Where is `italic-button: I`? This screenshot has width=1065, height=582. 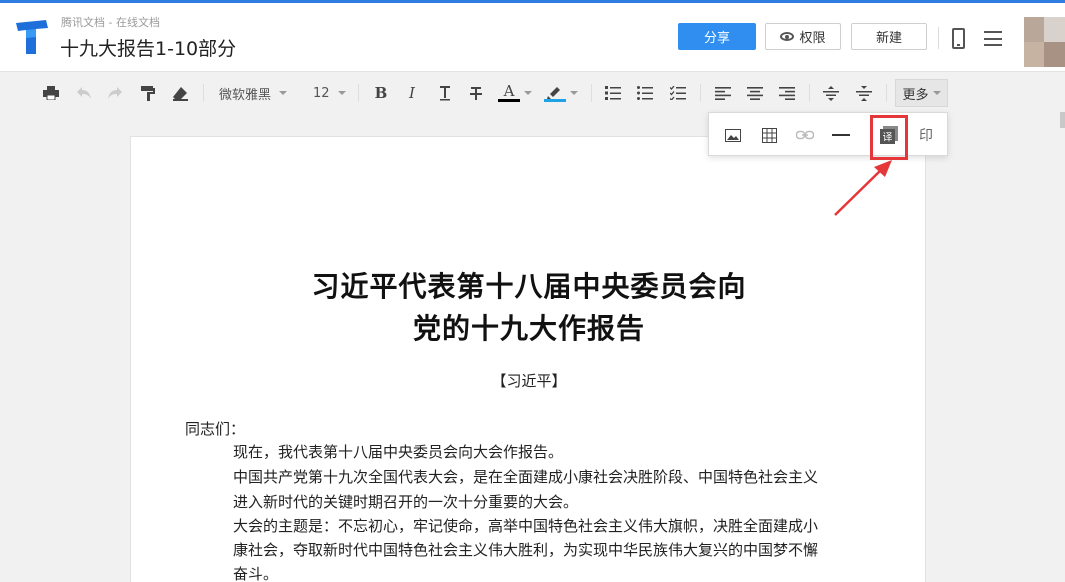
italic-button: I is located at coordinates (412, 93).